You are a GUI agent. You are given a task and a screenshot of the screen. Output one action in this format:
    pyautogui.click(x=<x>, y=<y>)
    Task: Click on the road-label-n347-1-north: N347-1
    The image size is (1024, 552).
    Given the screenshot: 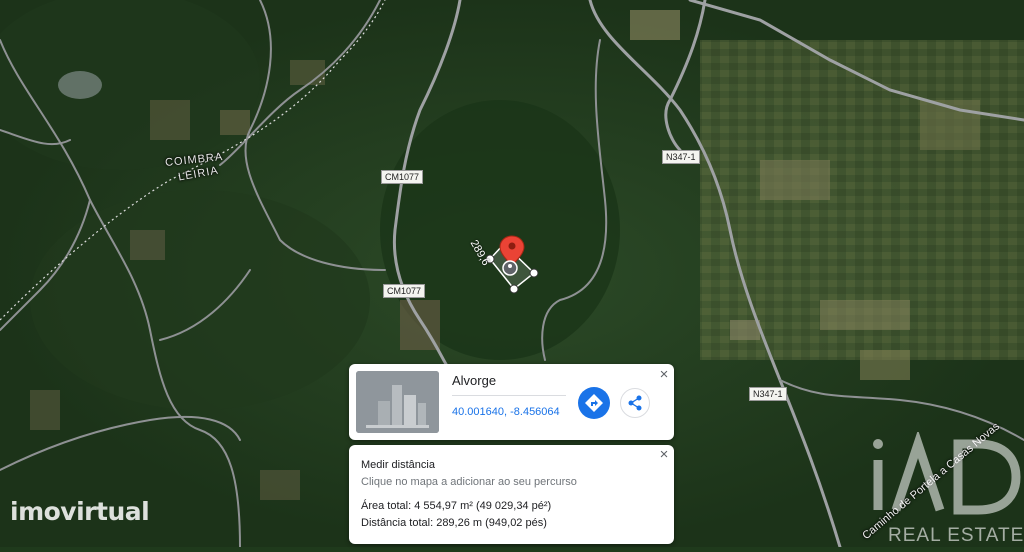 What is the action you would take?
    pyautogui.click(x=681, y=157)
    